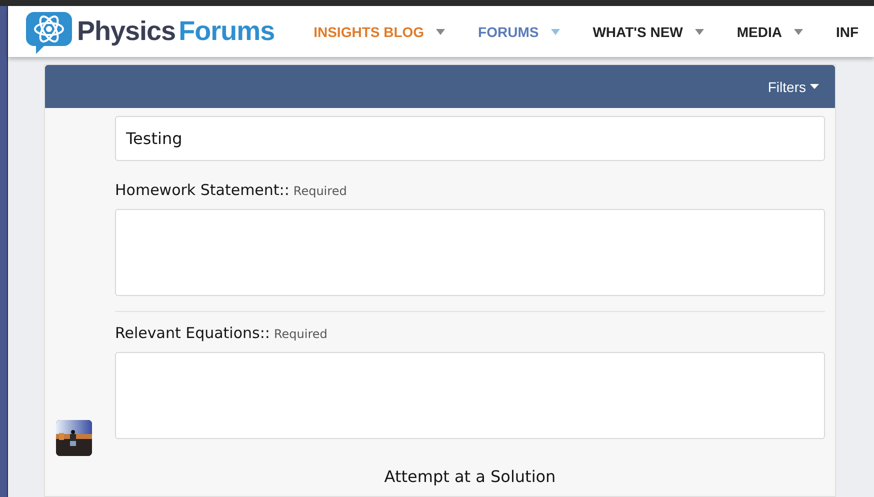 This screenshot has height=497, width=874. I want to click on field-label: Relevant Equations:: Required, so click(221, 333).